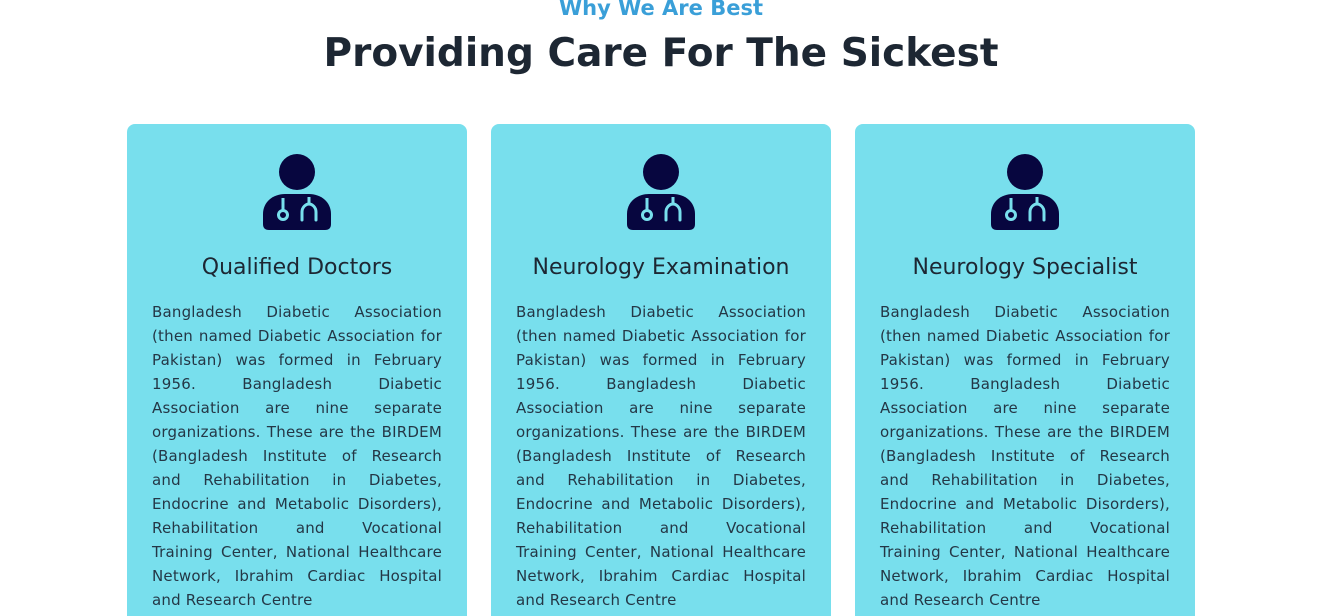 The height and width of the screenshot is (616, 1329). I want to click on section-title: Providing Care For The Sickest, so click(661, 53).